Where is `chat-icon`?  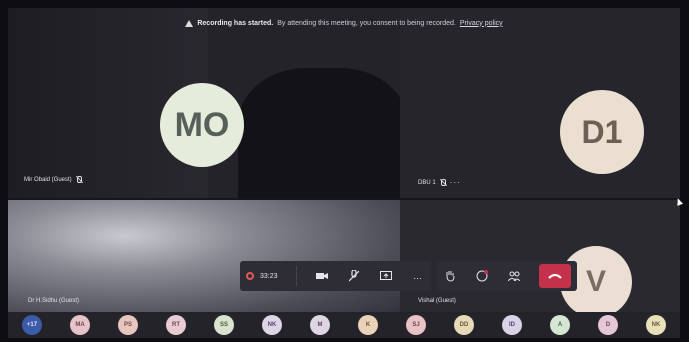
chat-icon is located at coordinates (482, 276).